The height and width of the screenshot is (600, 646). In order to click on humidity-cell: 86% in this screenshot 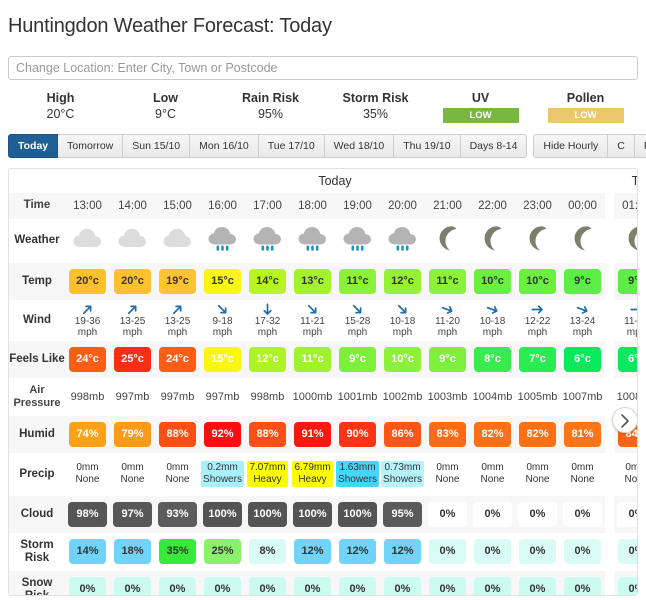, I will do `click(402, 434)`.